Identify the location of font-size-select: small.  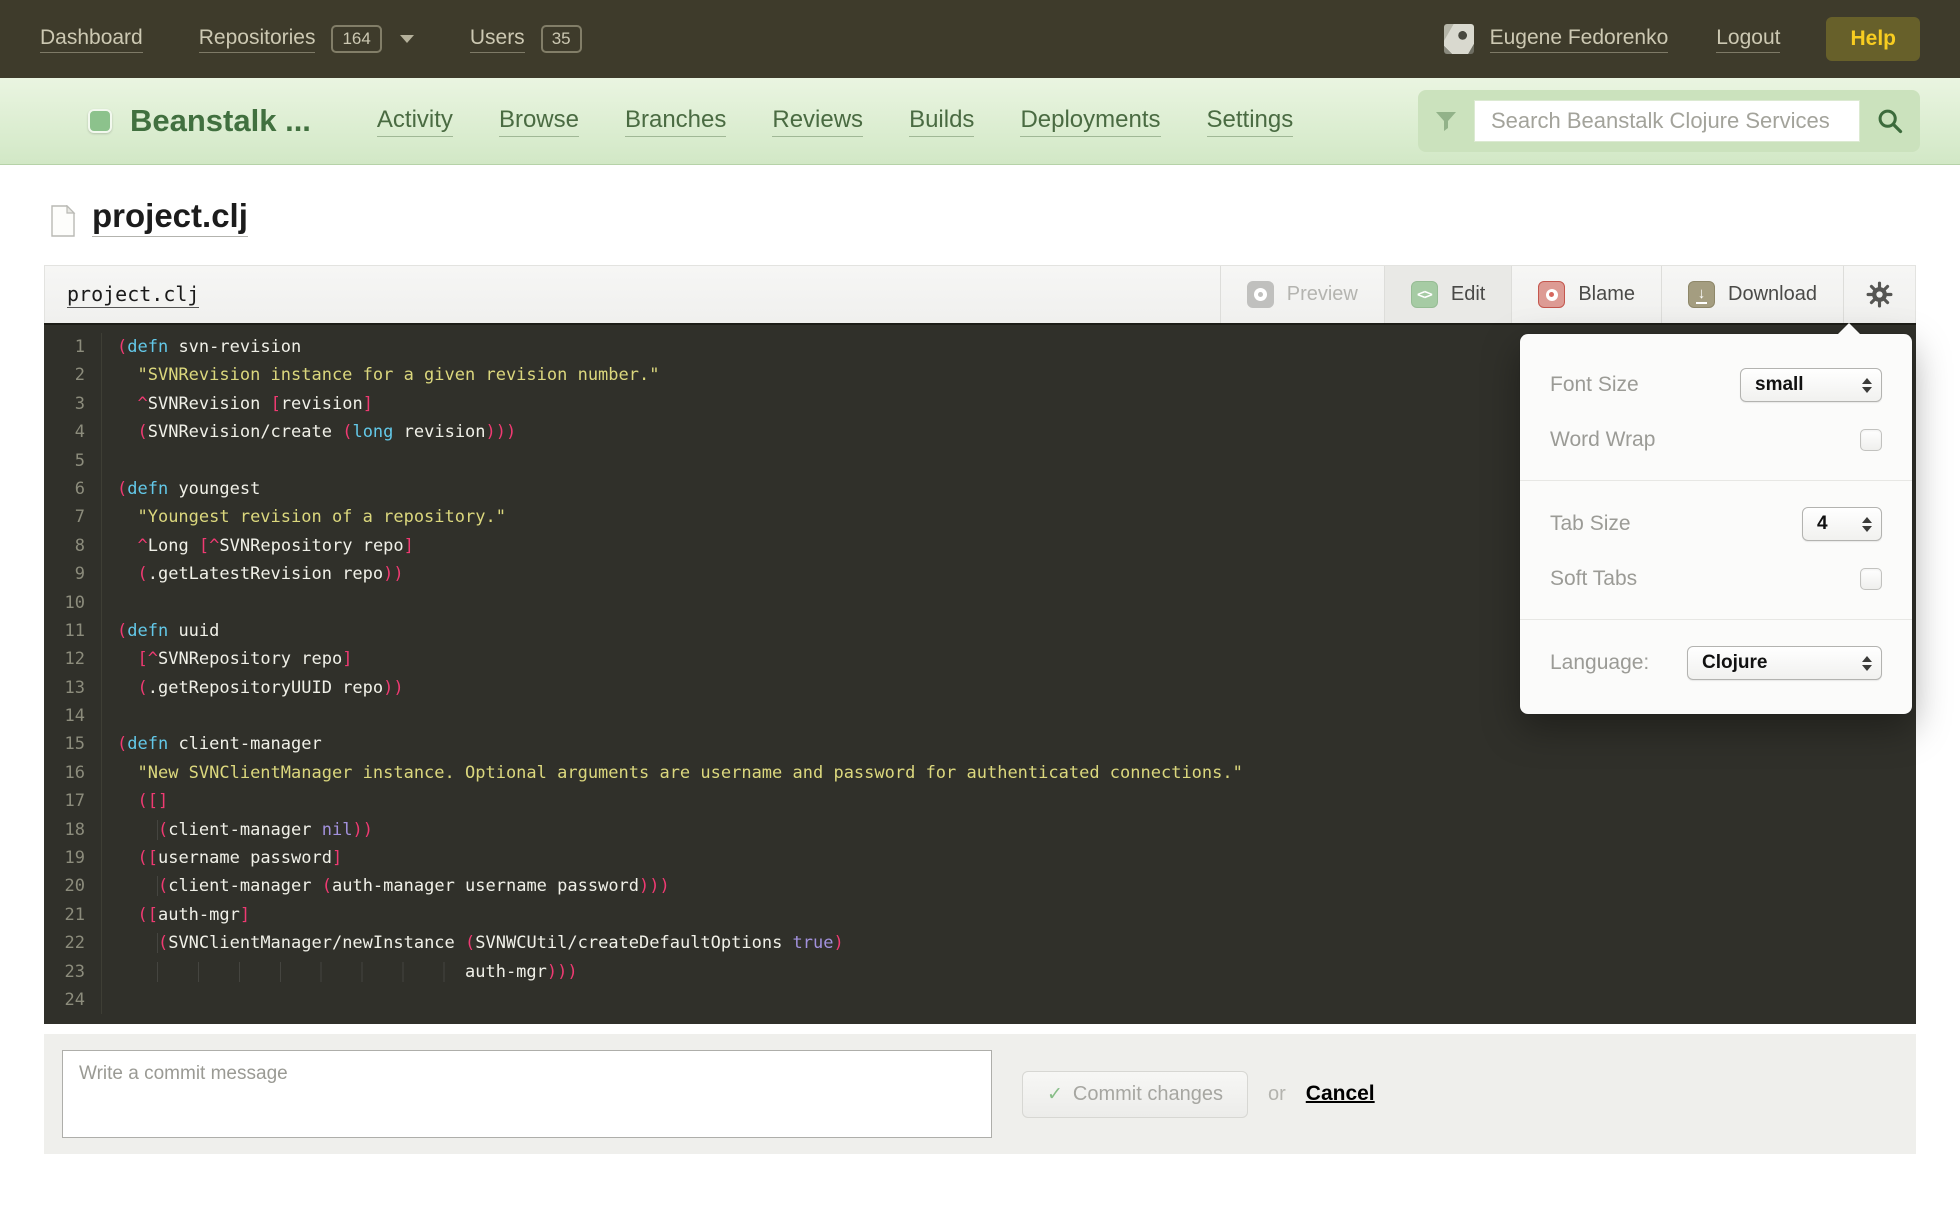
(1811, 385).